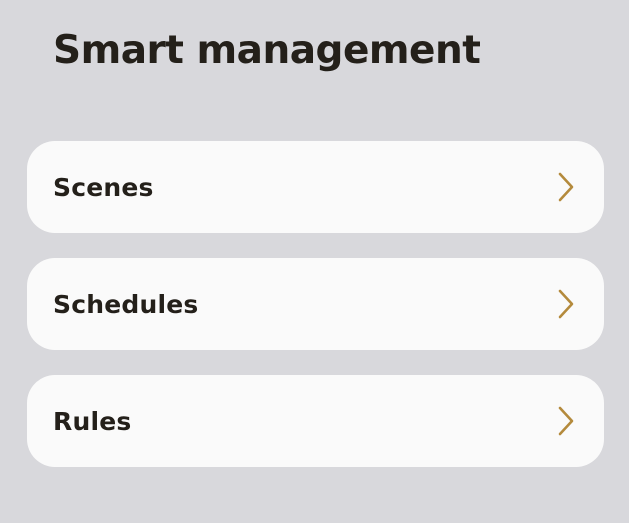 The image size is (629, 523). I want to click on menu-item-label: Scenes, so click(103, 187).